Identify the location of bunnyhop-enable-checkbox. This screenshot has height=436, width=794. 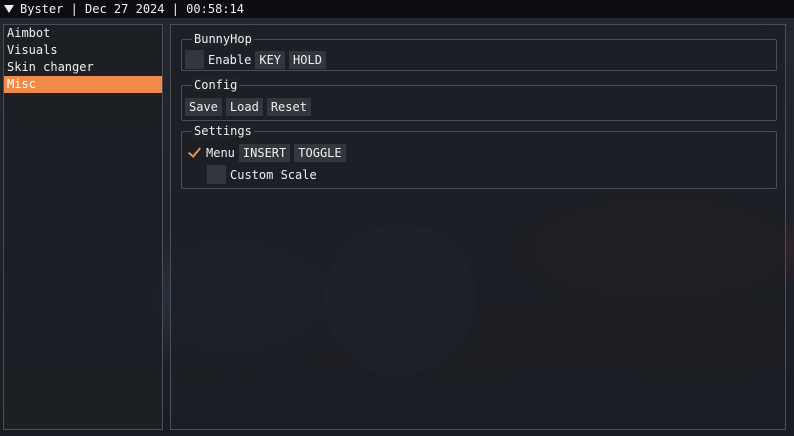
(194, 59).